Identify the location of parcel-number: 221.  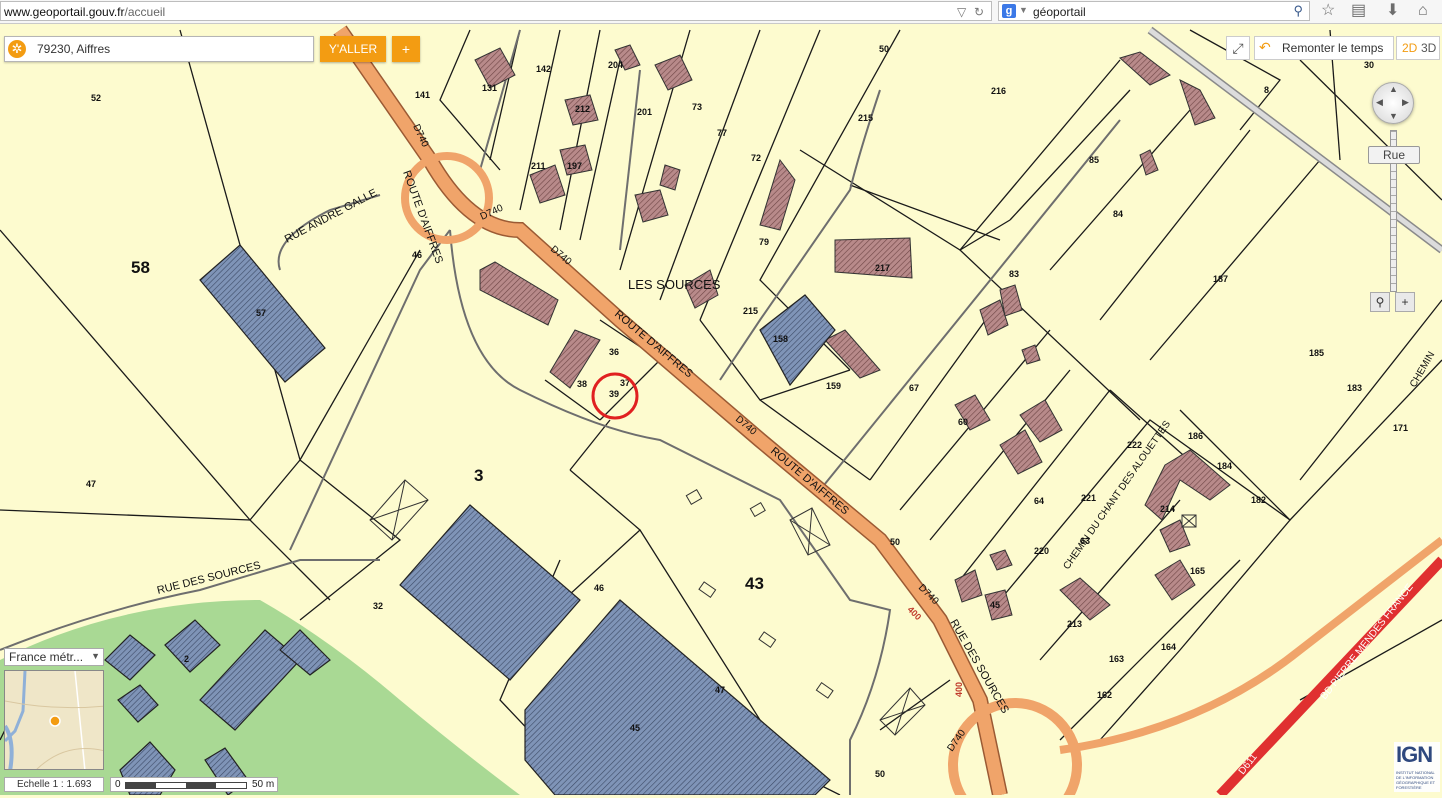
(1088, 498).